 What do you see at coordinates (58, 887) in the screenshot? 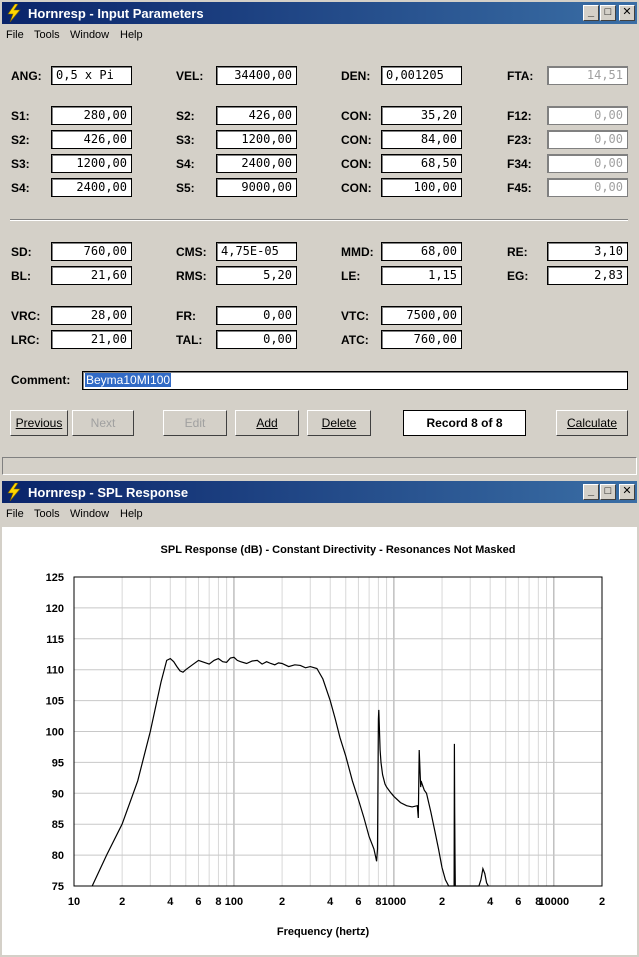
I see `y-tick-label: 75` at bounding box center [58, 887].